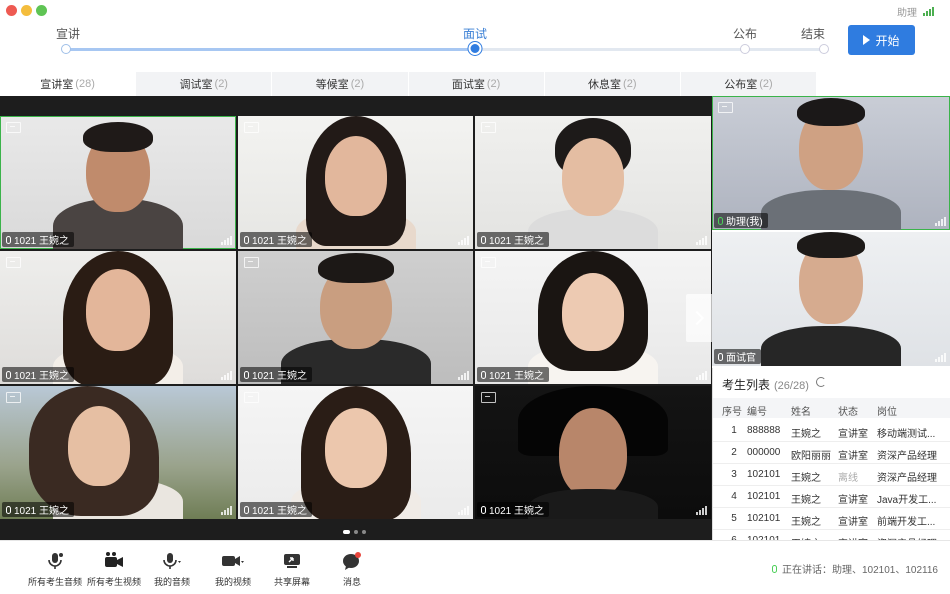 The height and width of the screenshot is (594, 950). I want to click on table-cell: 000000, so click(764, 452).